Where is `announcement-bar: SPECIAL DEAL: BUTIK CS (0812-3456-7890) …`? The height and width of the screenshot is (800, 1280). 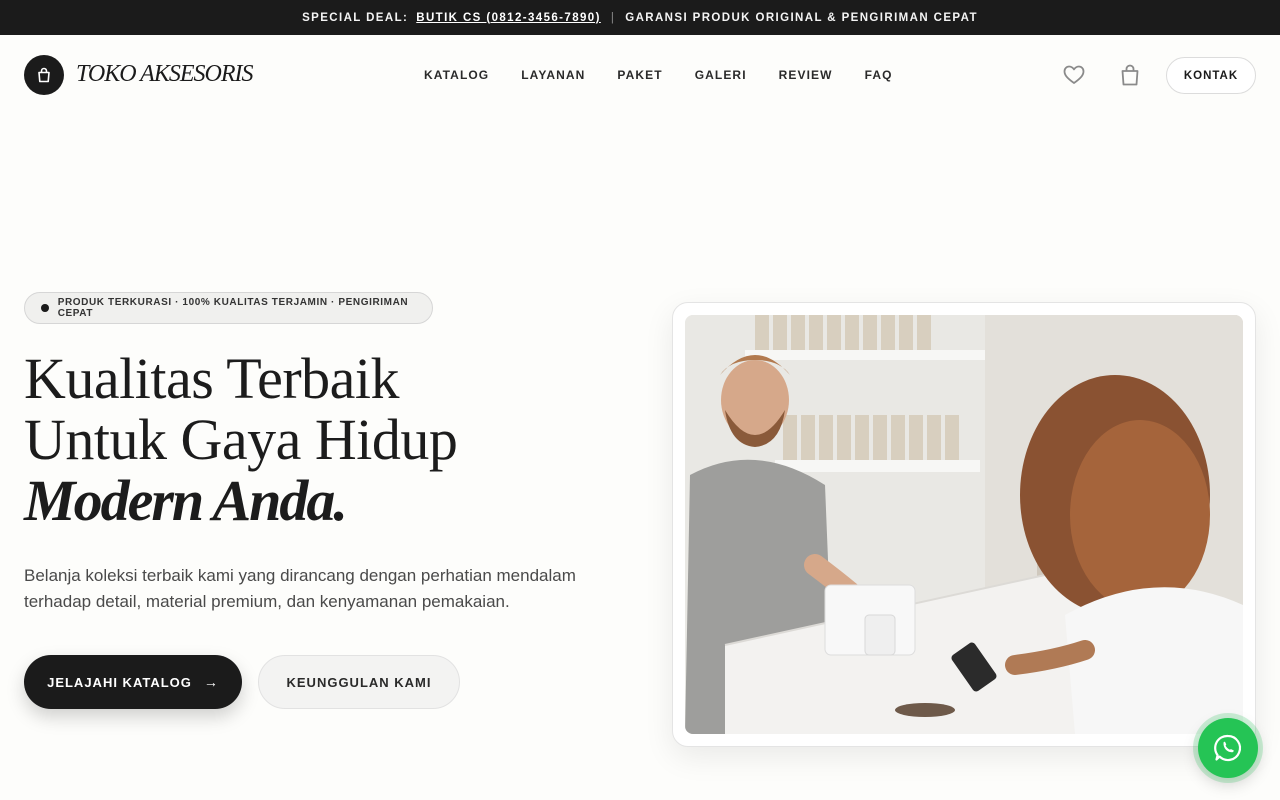
announcement-bar: SPECIAL DEAL: BUTIK CS (0812-3456-7890) … is located at coordinates (640, 17).